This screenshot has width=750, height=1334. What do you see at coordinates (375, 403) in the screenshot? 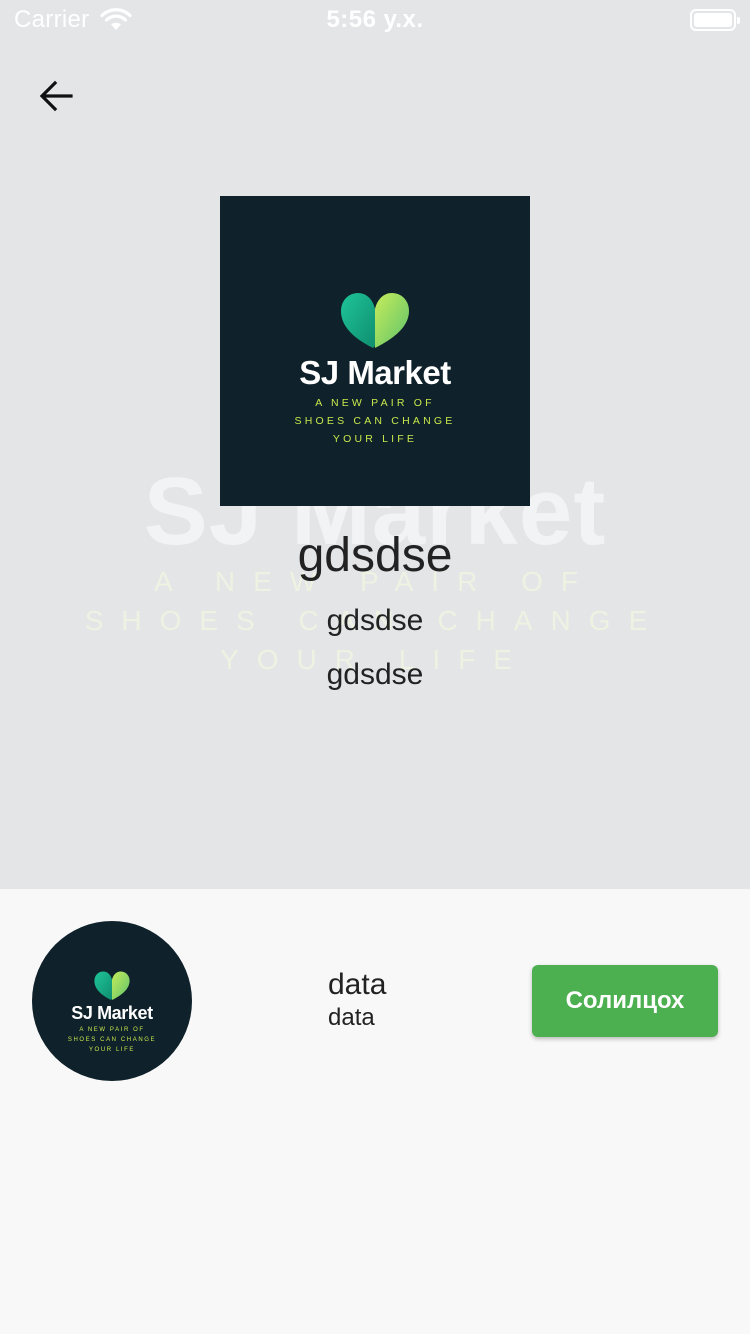
I see `brand-tagline-1: A NEW PAIR OF` at bounding box center [375, 403].